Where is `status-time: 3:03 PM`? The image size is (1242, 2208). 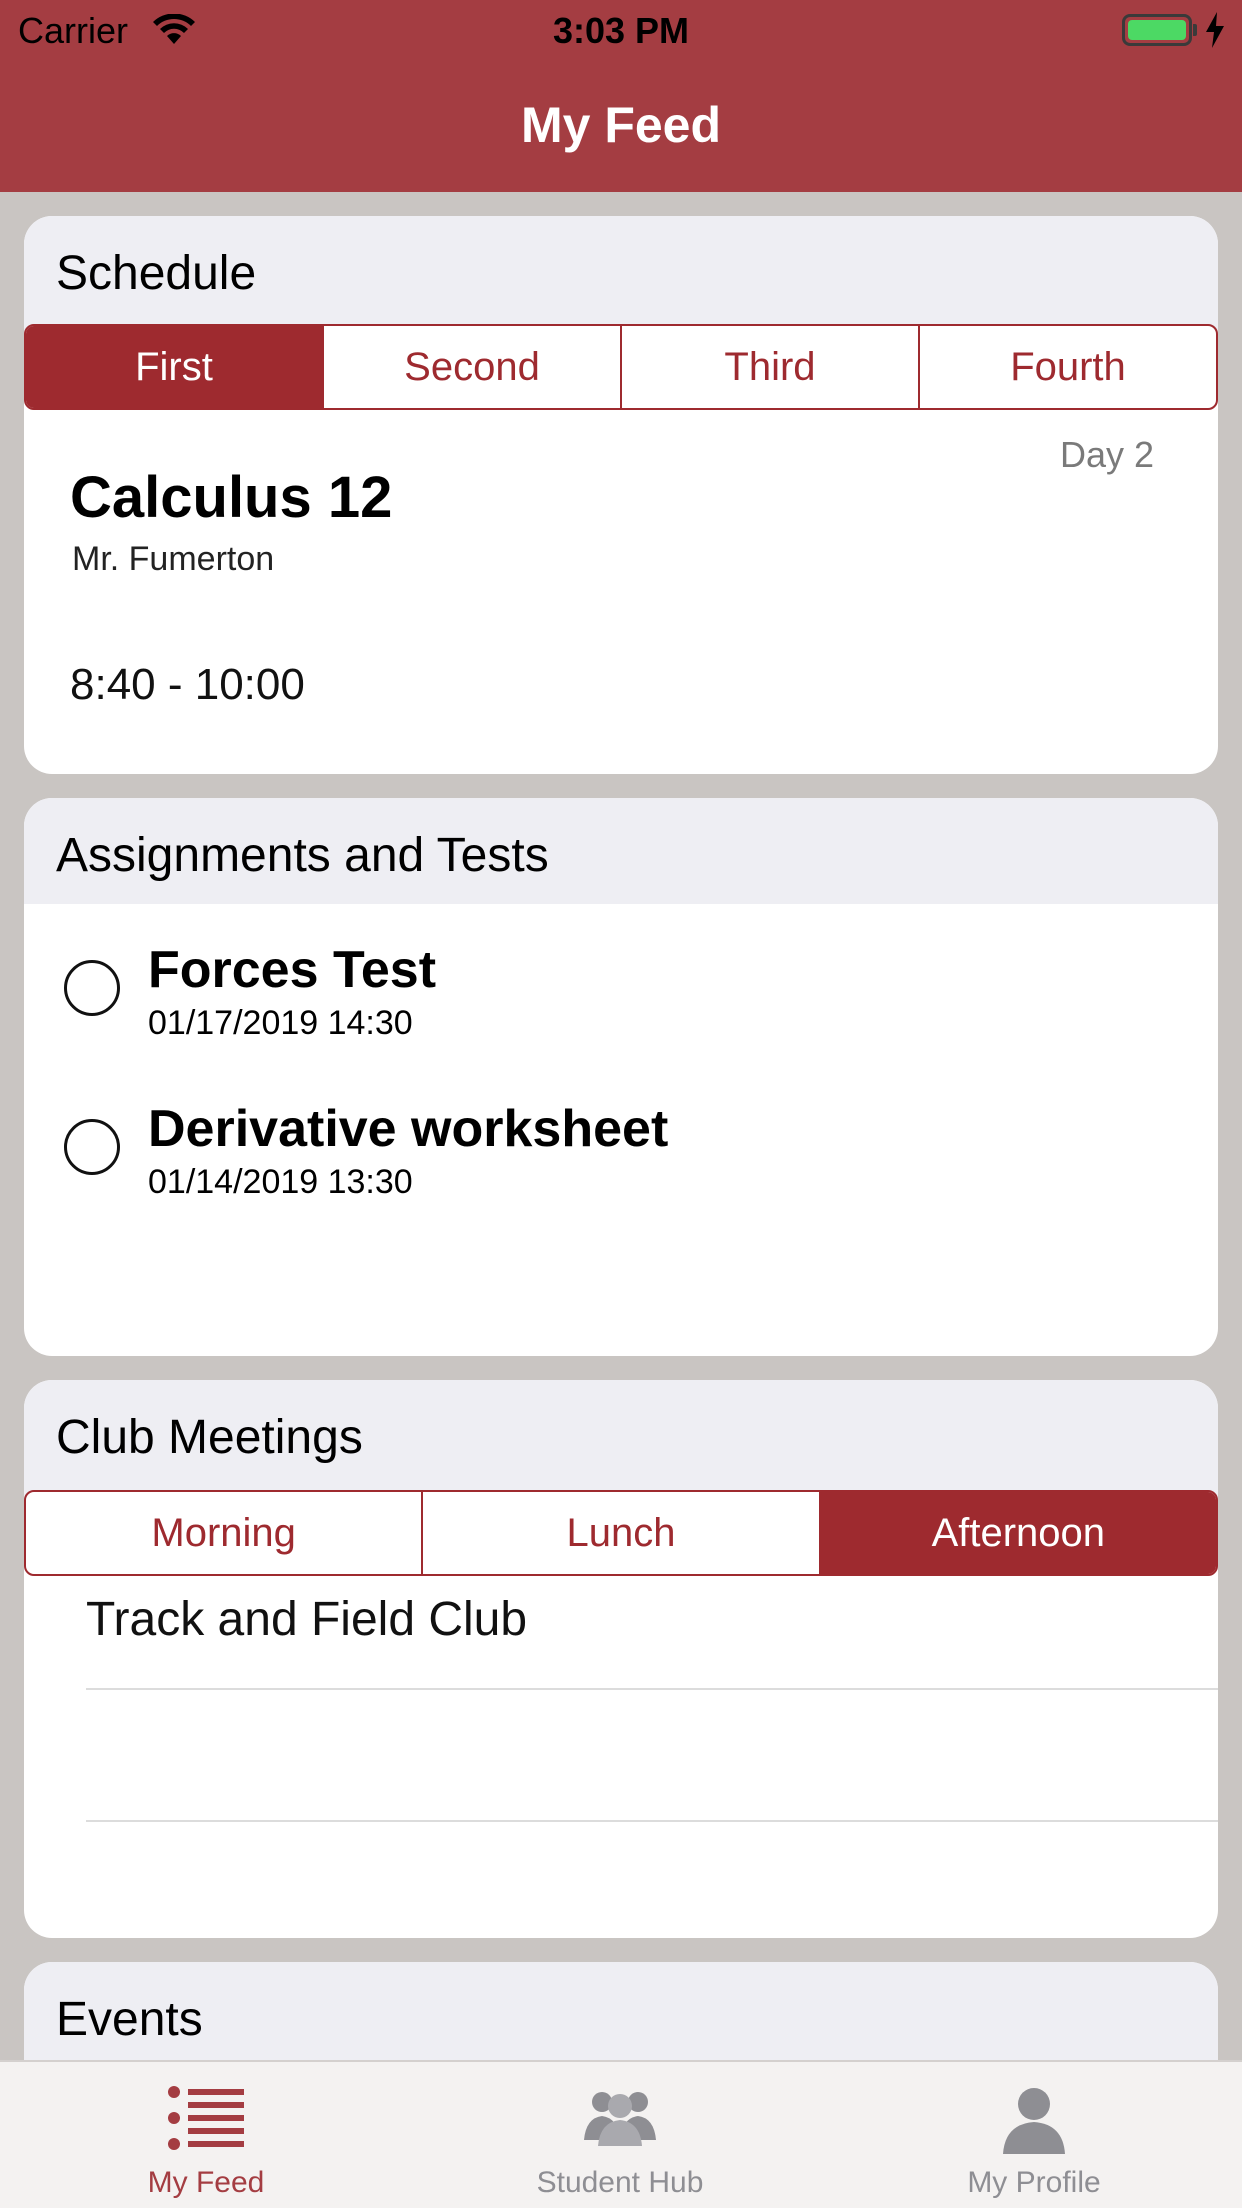 status-time: 3:03 PM is located at coordinates (621, 30).